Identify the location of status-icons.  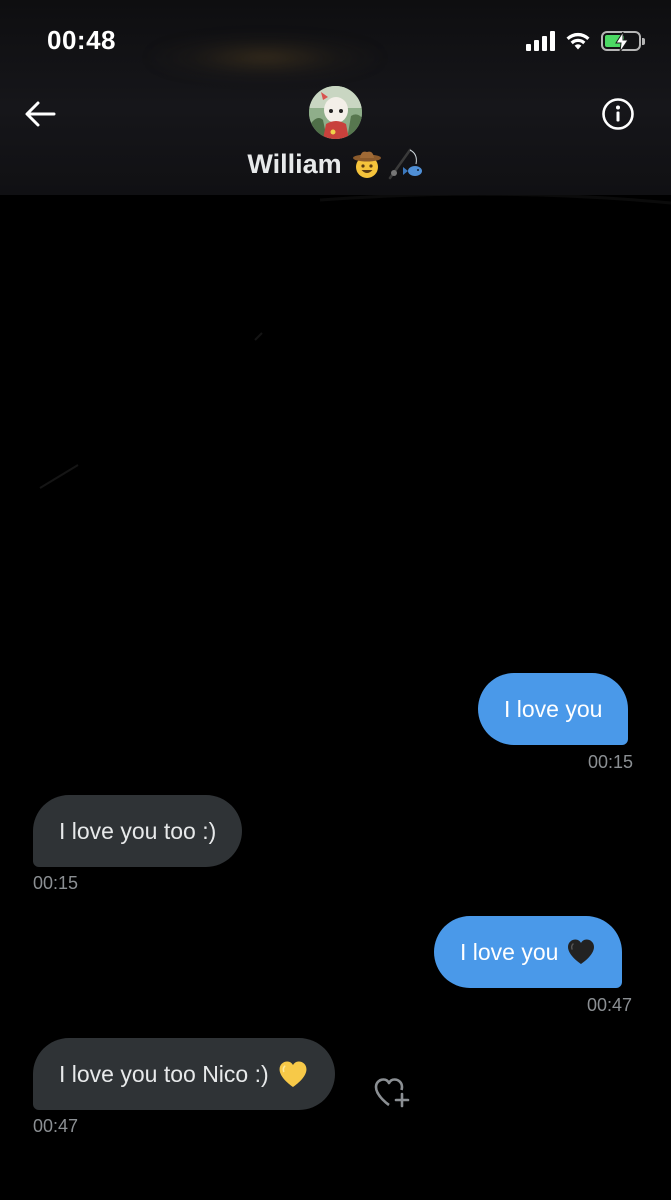
(585, 41).